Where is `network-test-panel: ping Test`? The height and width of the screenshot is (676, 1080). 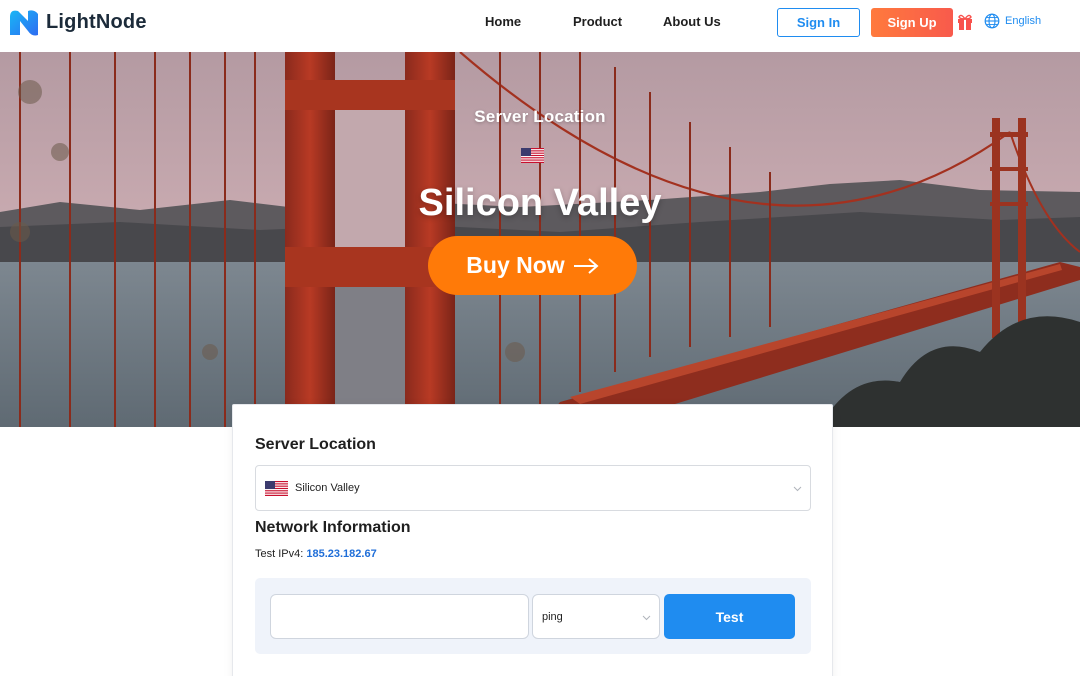 network-test-panel: ping Test is located at coordinates (533, 616).